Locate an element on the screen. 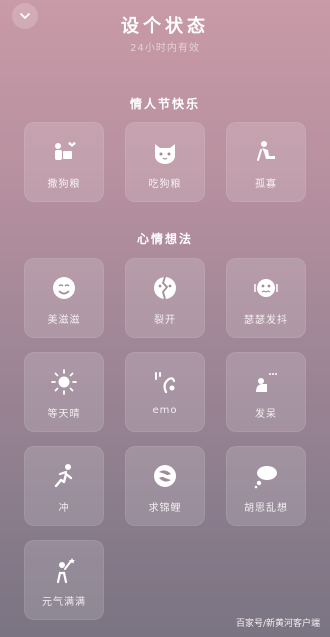  status-card-sesefadou: 瑟瑟发抖 is located at coordinates (266, 298).